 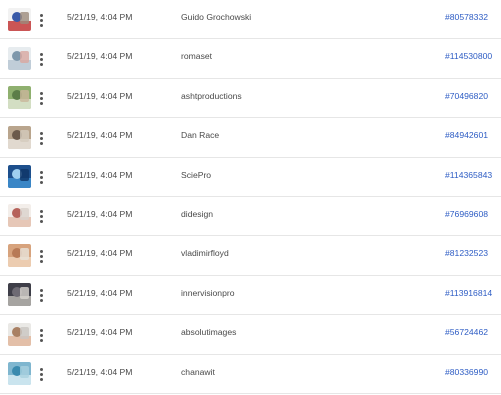 What do you see at coordinates (250, 296) in the screenshot?
I see `table-row: 5/21/19, 4:04 PM innervisionpro #113916814` at bounding box center [250, 296].